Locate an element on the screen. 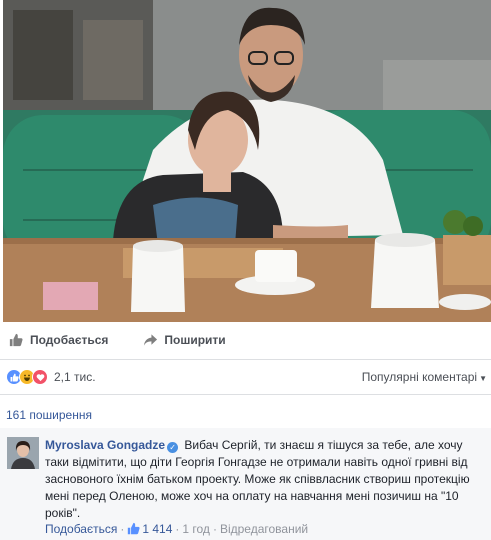 This screenshot has height=540, width=491. share-button: Поширити is located at coordinates (184, 340).